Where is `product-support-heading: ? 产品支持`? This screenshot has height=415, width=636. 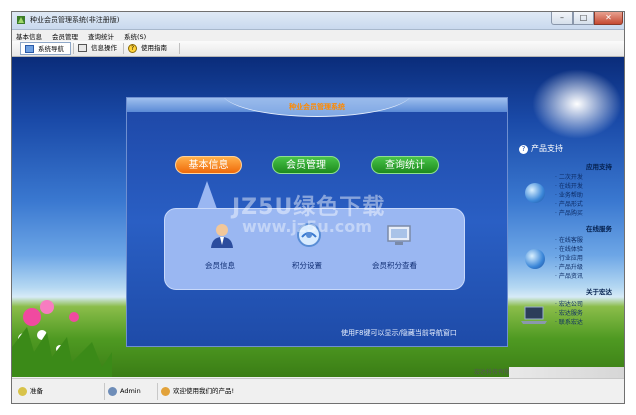 product-support-heading: ? 产品支持 is located at coordinates (541, 148).